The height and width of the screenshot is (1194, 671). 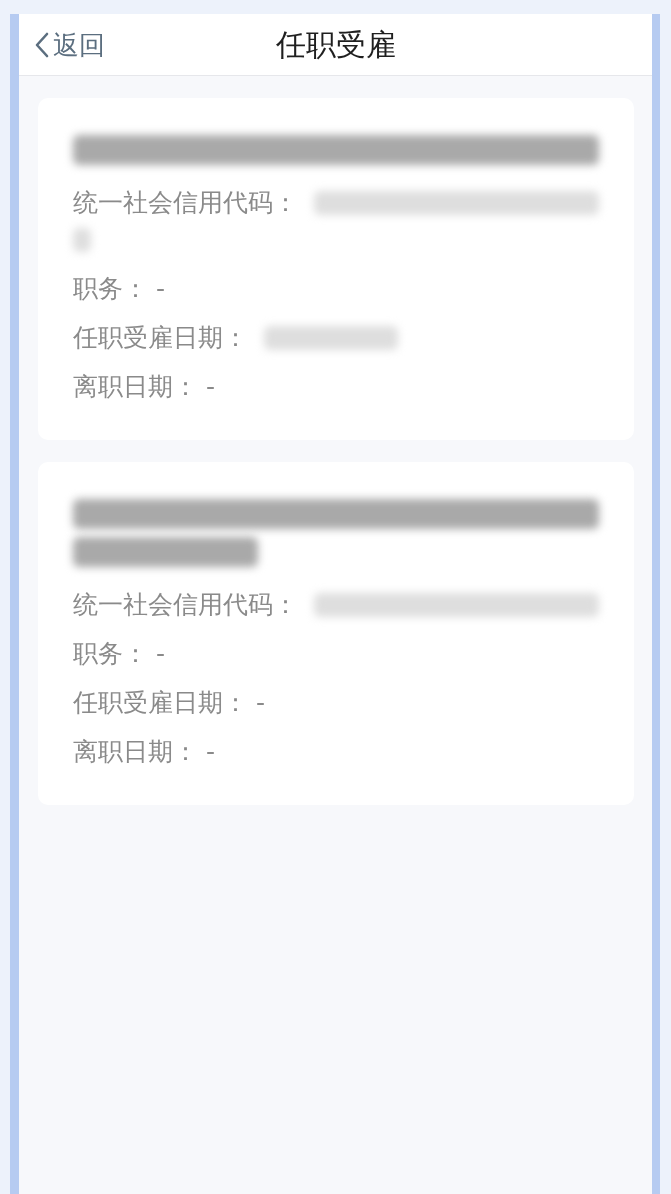 I want to click on chevron-left-icon, so click(x=42, y=44).